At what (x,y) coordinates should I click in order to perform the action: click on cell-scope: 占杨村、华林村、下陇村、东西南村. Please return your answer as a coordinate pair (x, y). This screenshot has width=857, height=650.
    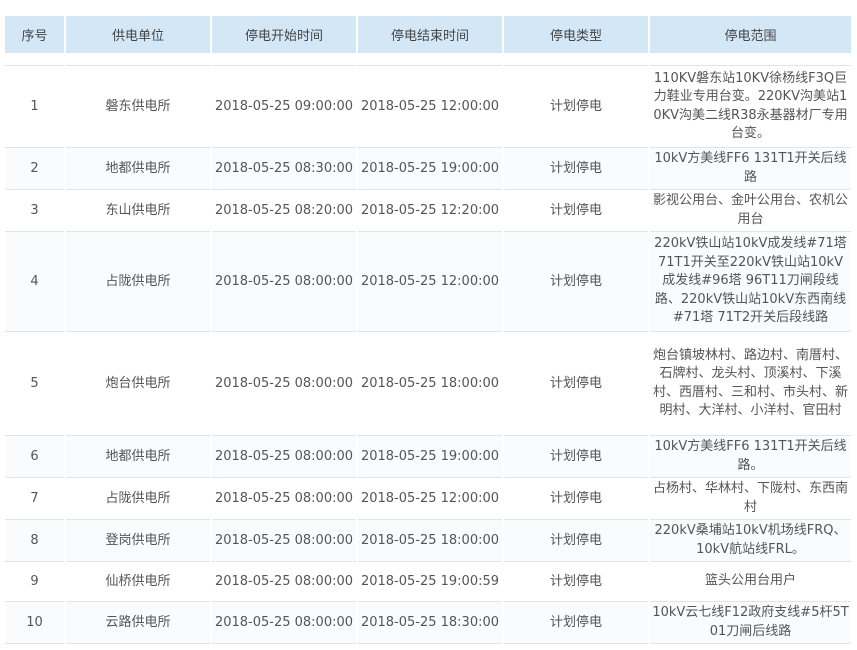
    Looking at the image, I should click on (750, 498).